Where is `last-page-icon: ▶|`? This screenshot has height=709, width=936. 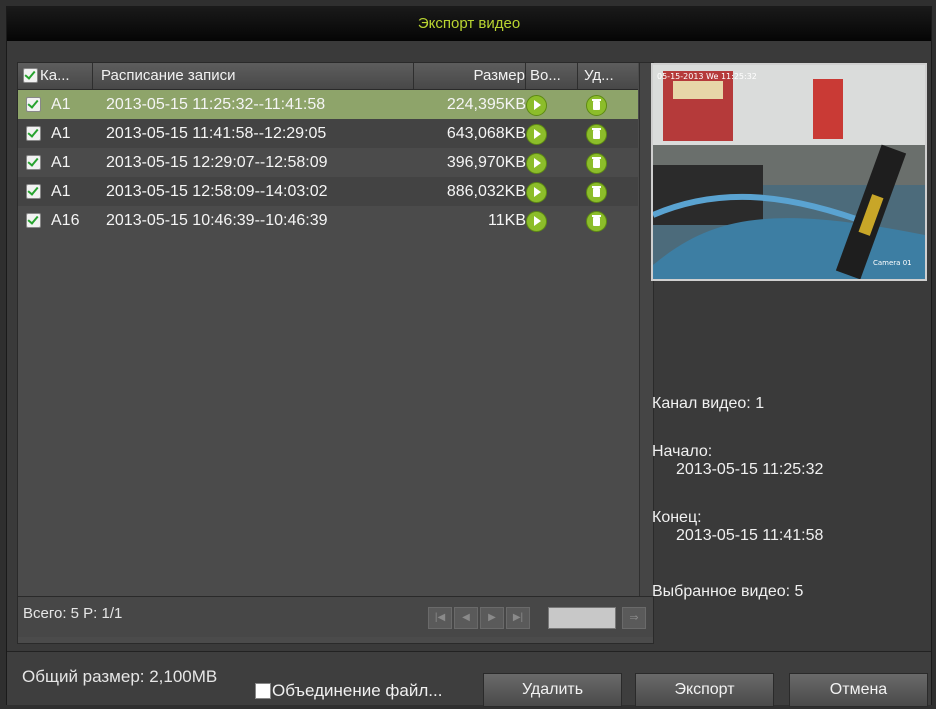
last-page-icon: ▶| is located at coordinates (518, 618).